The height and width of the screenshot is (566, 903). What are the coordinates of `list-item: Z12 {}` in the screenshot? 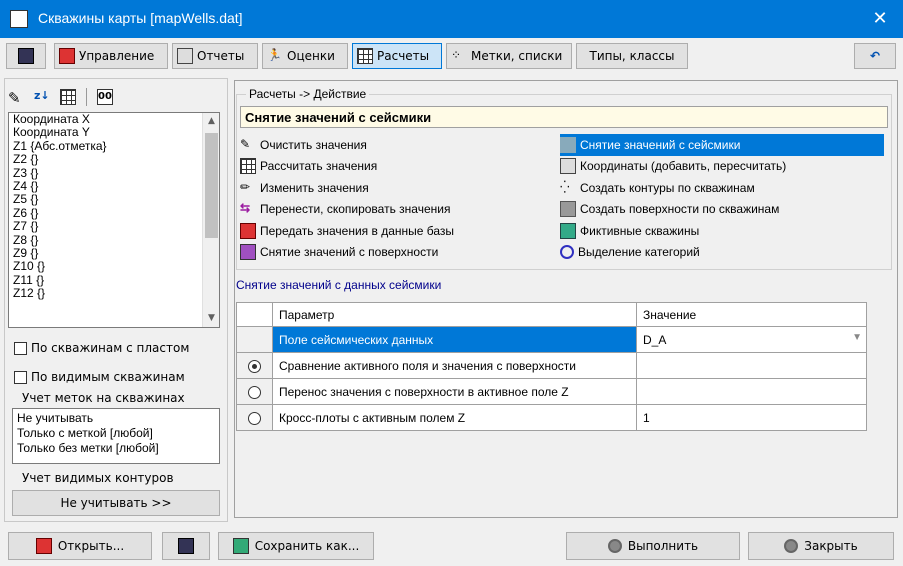 It's located at (114, 293).